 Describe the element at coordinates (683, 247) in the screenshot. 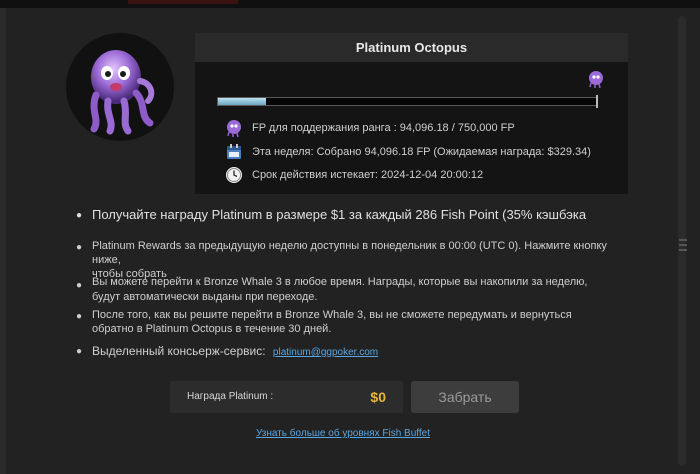

I see `scrollbar-grip` at that location.